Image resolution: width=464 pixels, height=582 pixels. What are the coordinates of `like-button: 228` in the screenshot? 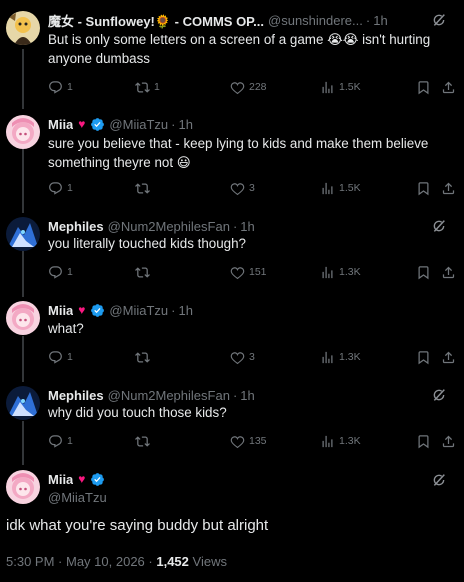 It's located at (248, 87).